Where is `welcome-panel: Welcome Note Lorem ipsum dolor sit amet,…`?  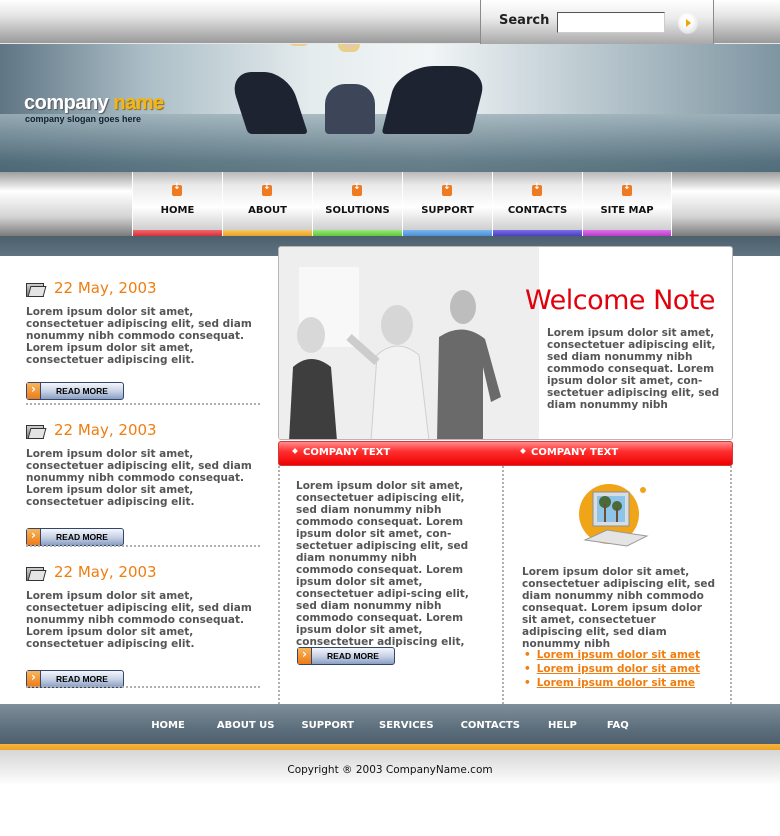 welcome-panel: Welcome Note Lorem ipsum dolor sit amet,… is located at coordinates (505, 343).